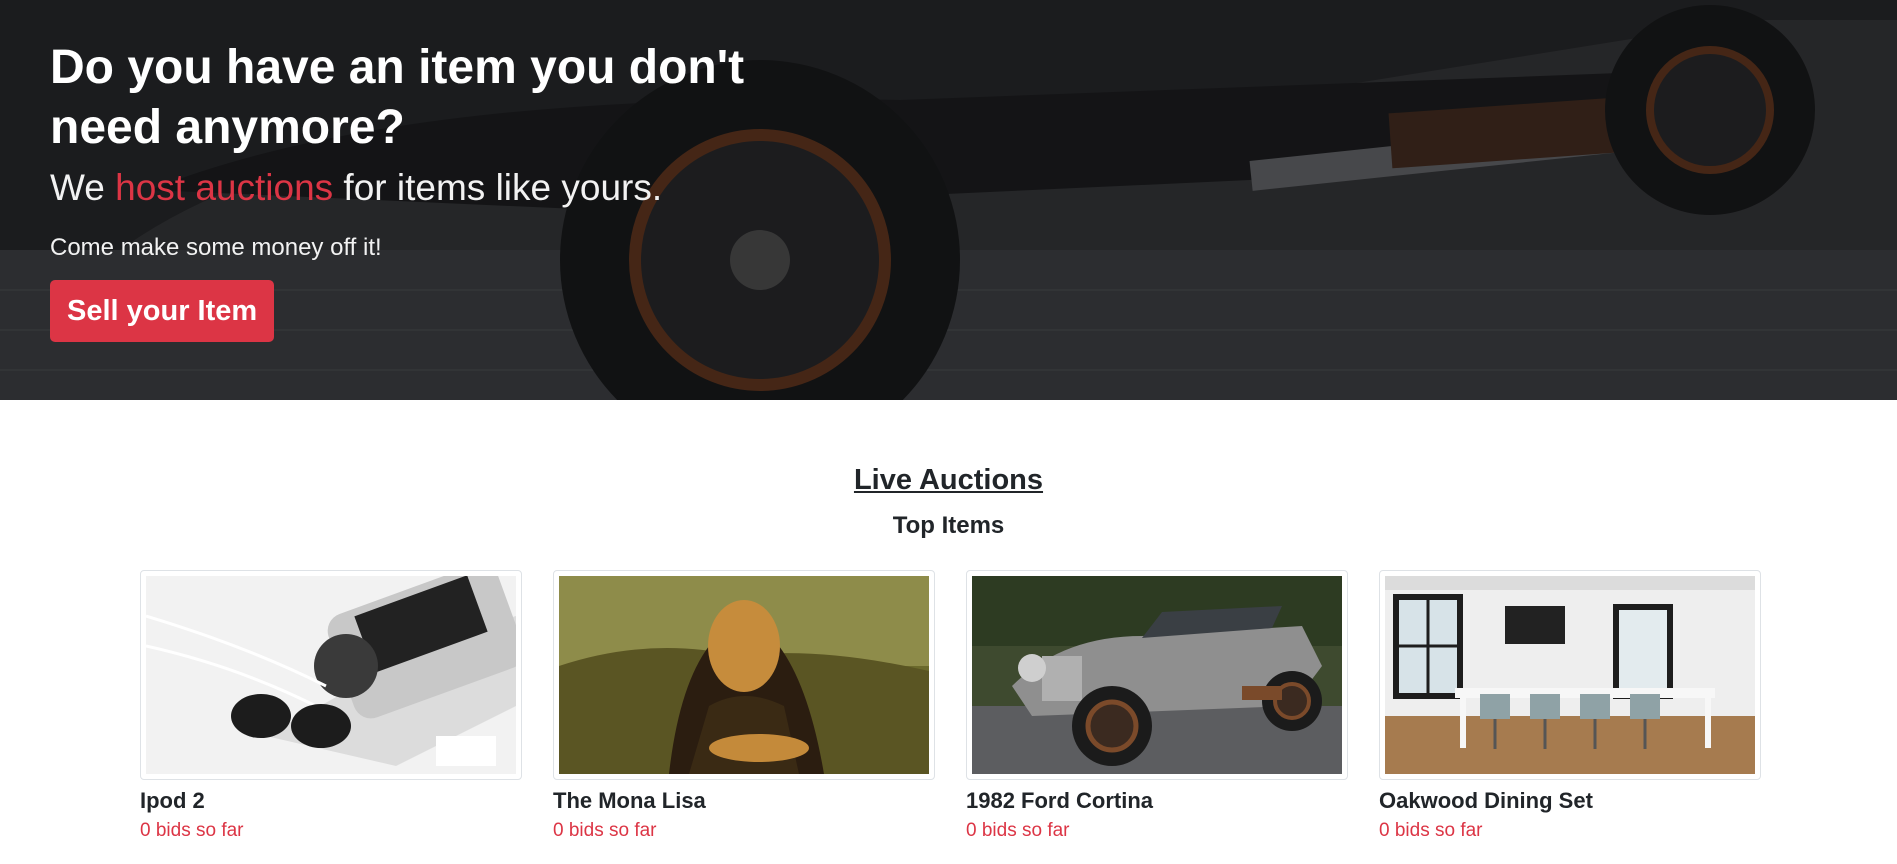 This screenshot has height=864, width=1897. I want to click on auction-item-name: Ipod 2, so click(331, 801).